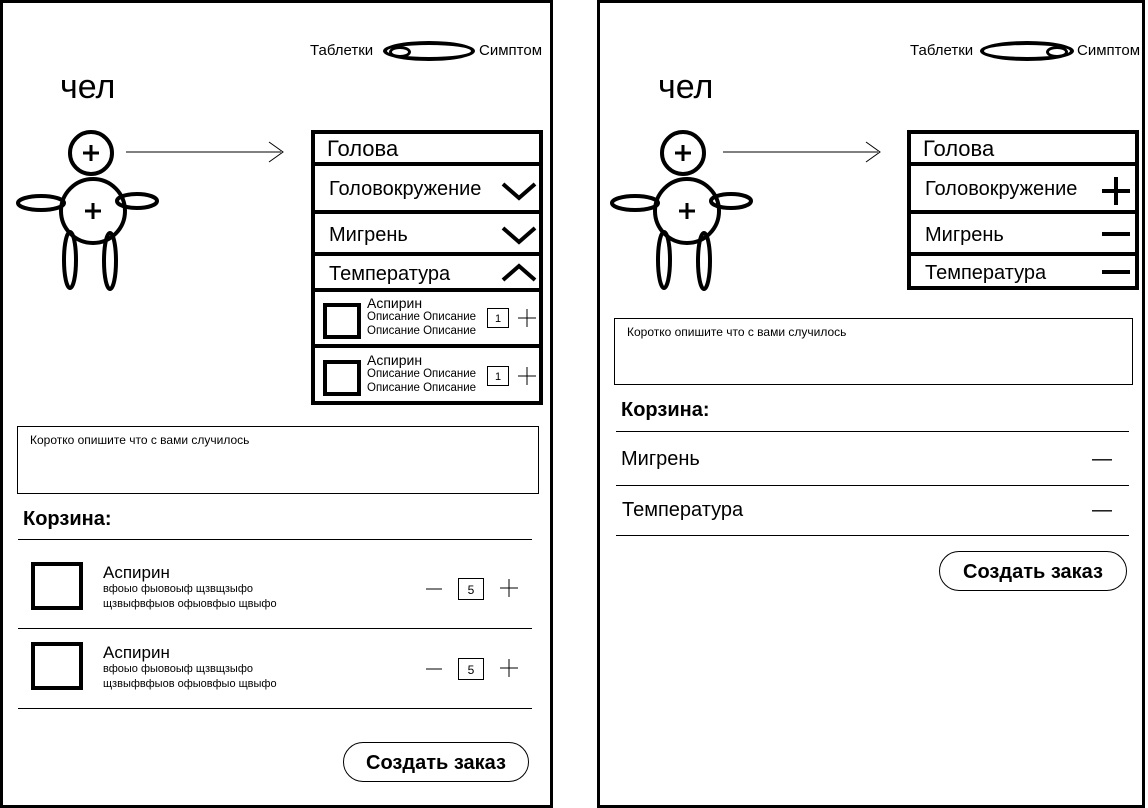 The image size is (1148, 808). I want to click on cart-item-name: Температура, so click(683, 510).